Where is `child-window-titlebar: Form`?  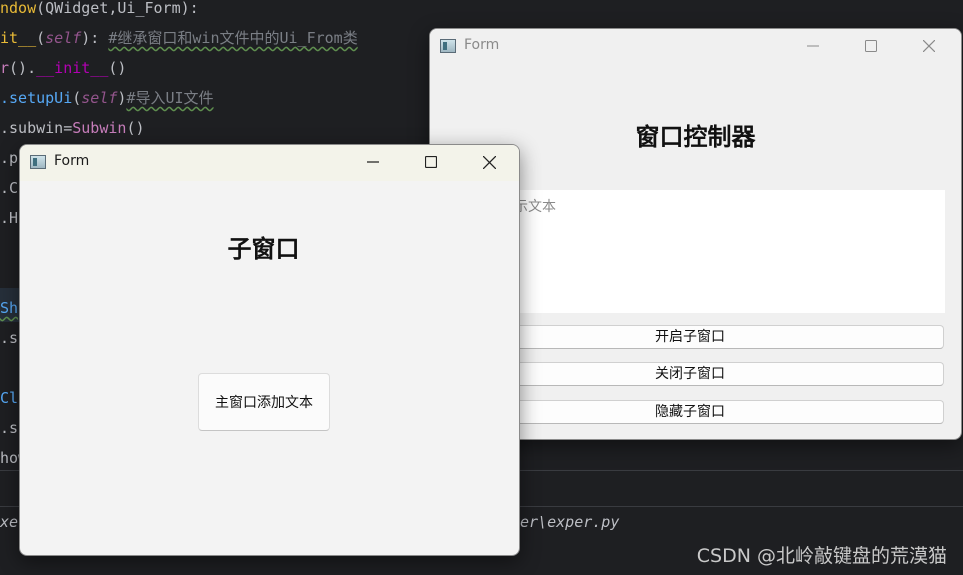 child-window-titlebar: Form is located at coordinates (269, 163).